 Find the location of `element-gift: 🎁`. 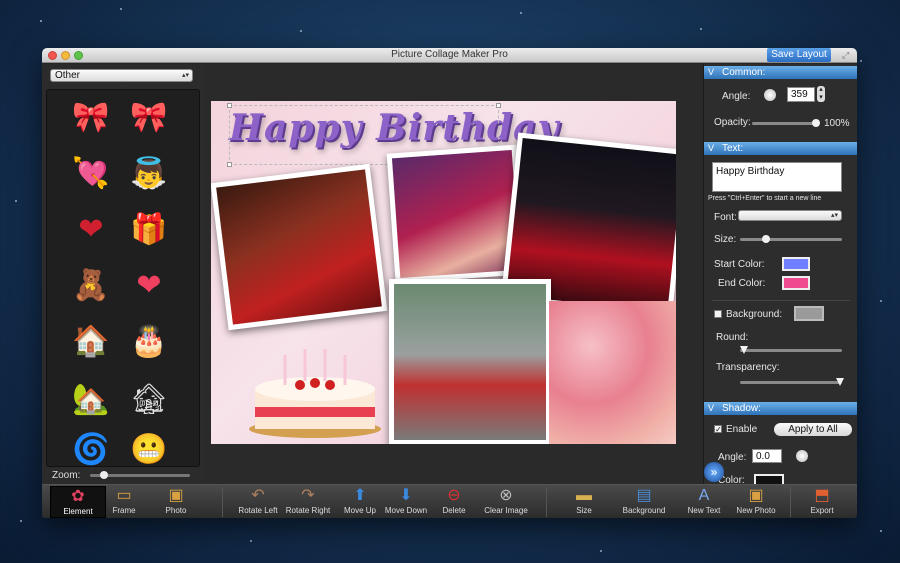

element-gift: 🎁 is located at coordinates (149, 230).